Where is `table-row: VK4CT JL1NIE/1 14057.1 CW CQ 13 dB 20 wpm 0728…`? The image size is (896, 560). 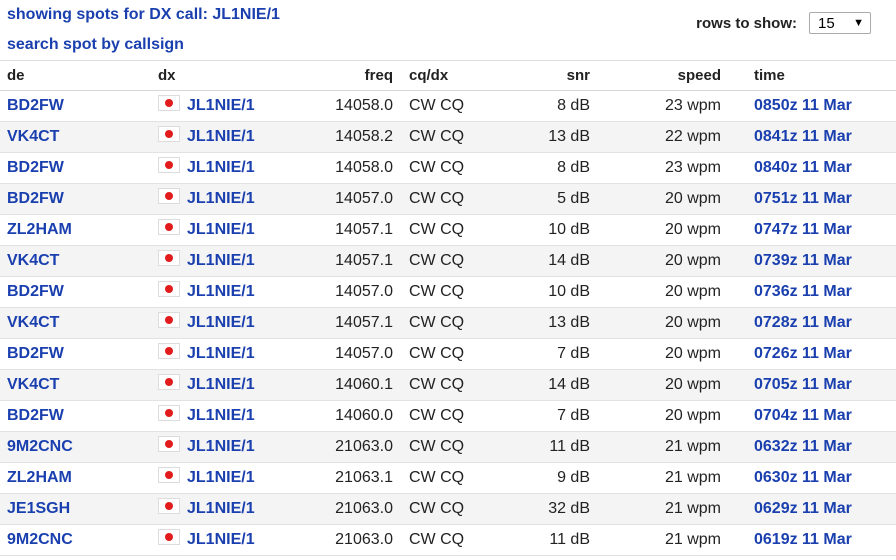 table-row: VK4CT JL1NIE/1 14057.1 CW CQ 13 dB 20 wpm 0728… is located at coordinates (448, 323).